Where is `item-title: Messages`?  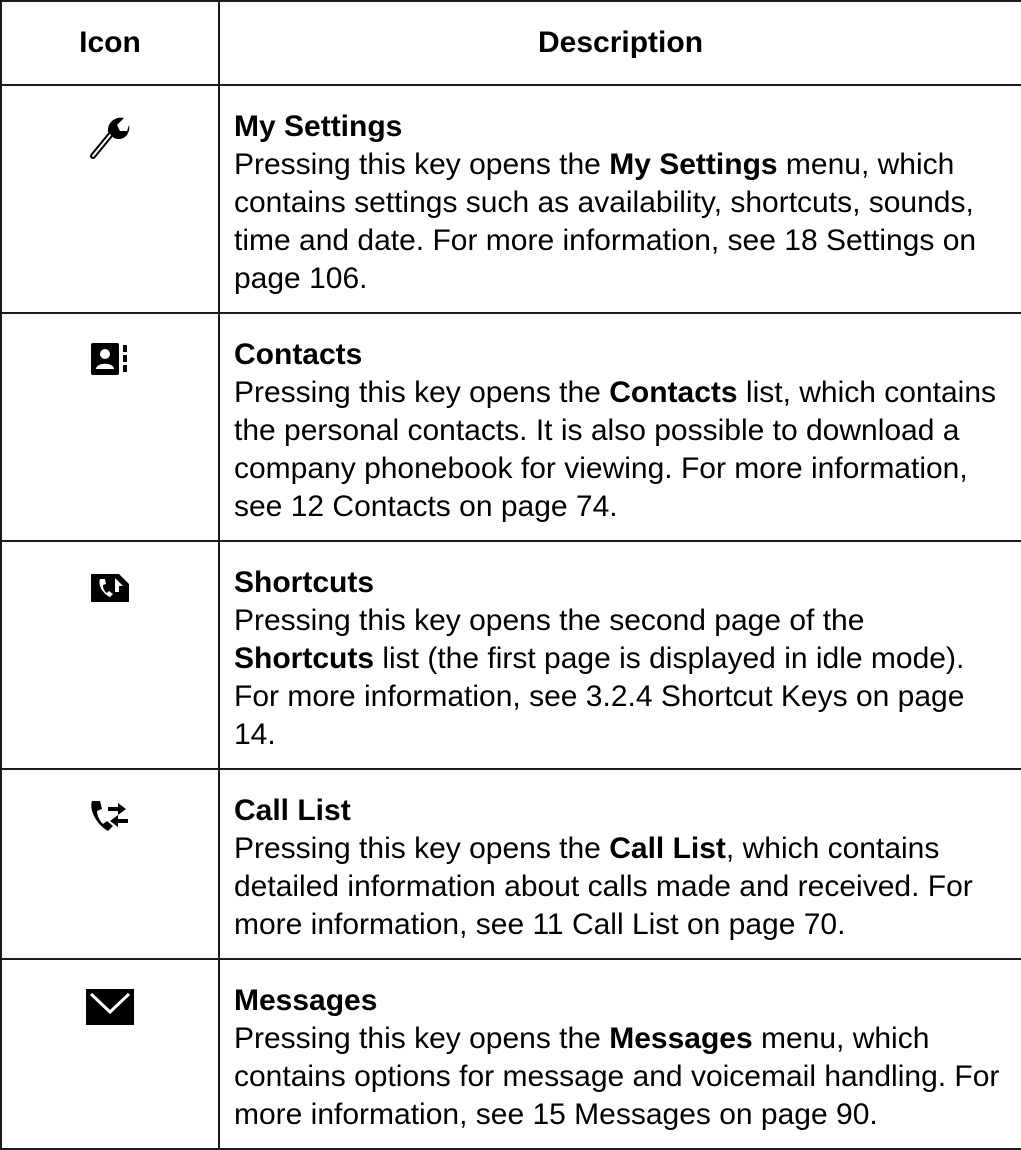 item-title: Messages is located at coordinates (306, 1000).